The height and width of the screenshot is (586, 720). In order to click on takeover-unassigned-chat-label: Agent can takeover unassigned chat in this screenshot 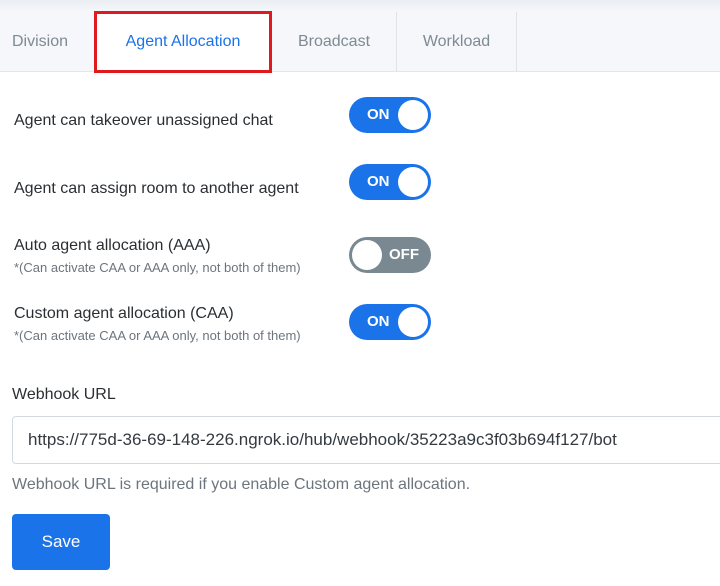, I will do `click(143, 120)`.